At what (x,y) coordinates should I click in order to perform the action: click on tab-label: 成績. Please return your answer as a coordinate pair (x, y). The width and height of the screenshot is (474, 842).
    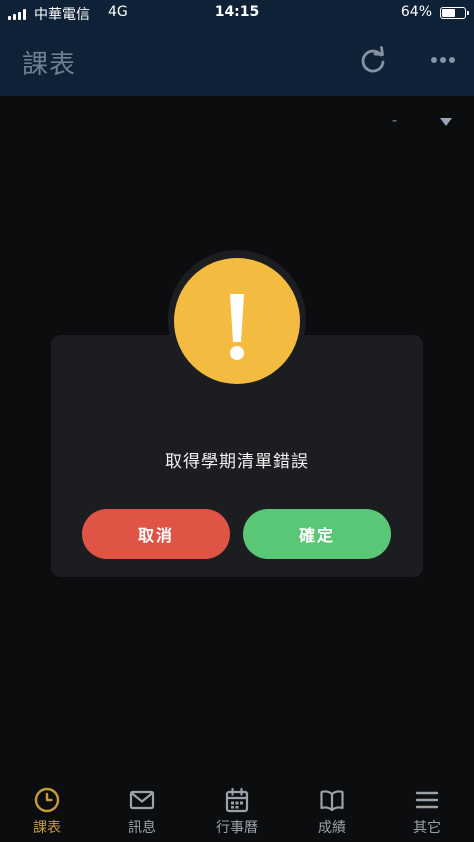
    Looking at the image, I should click on (332, 828).